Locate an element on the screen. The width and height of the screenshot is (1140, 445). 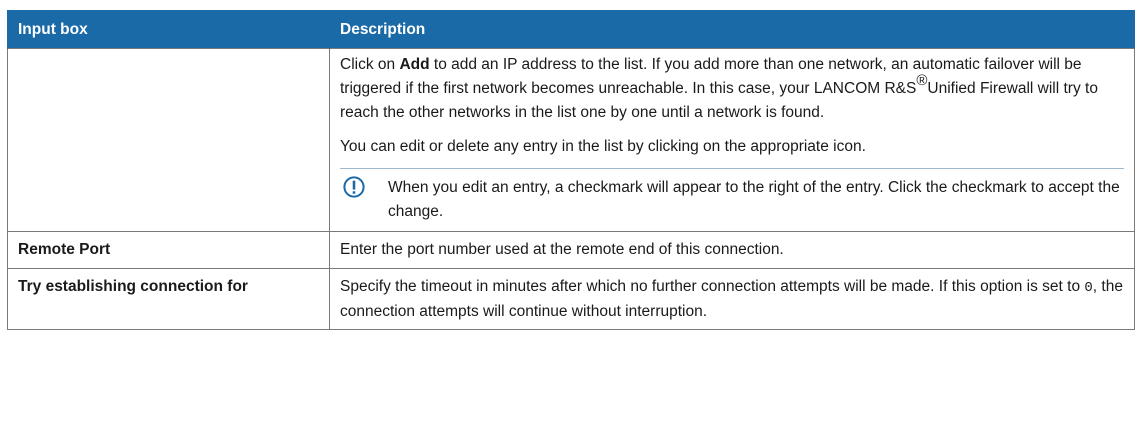
code-zero-value: 0 is located at coordinates (1088, 288).